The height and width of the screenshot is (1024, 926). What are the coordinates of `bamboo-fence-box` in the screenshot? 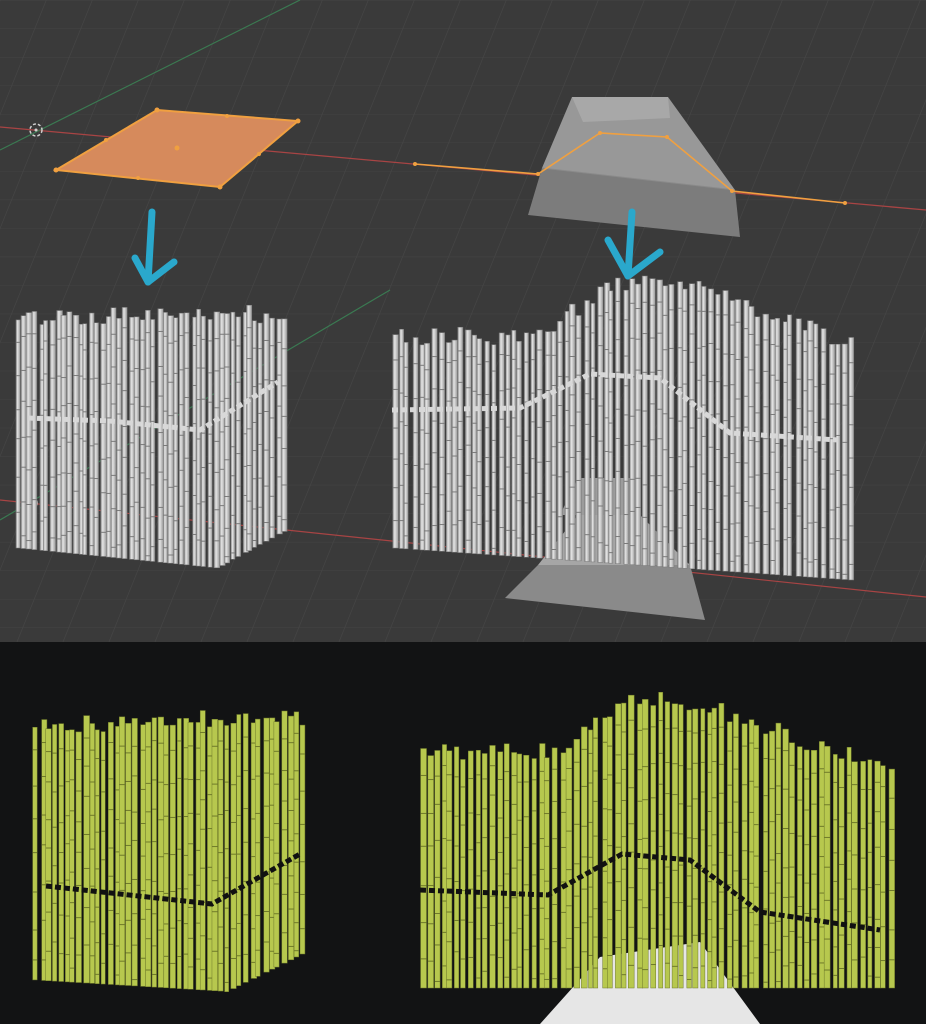 It's located at (151, 436).